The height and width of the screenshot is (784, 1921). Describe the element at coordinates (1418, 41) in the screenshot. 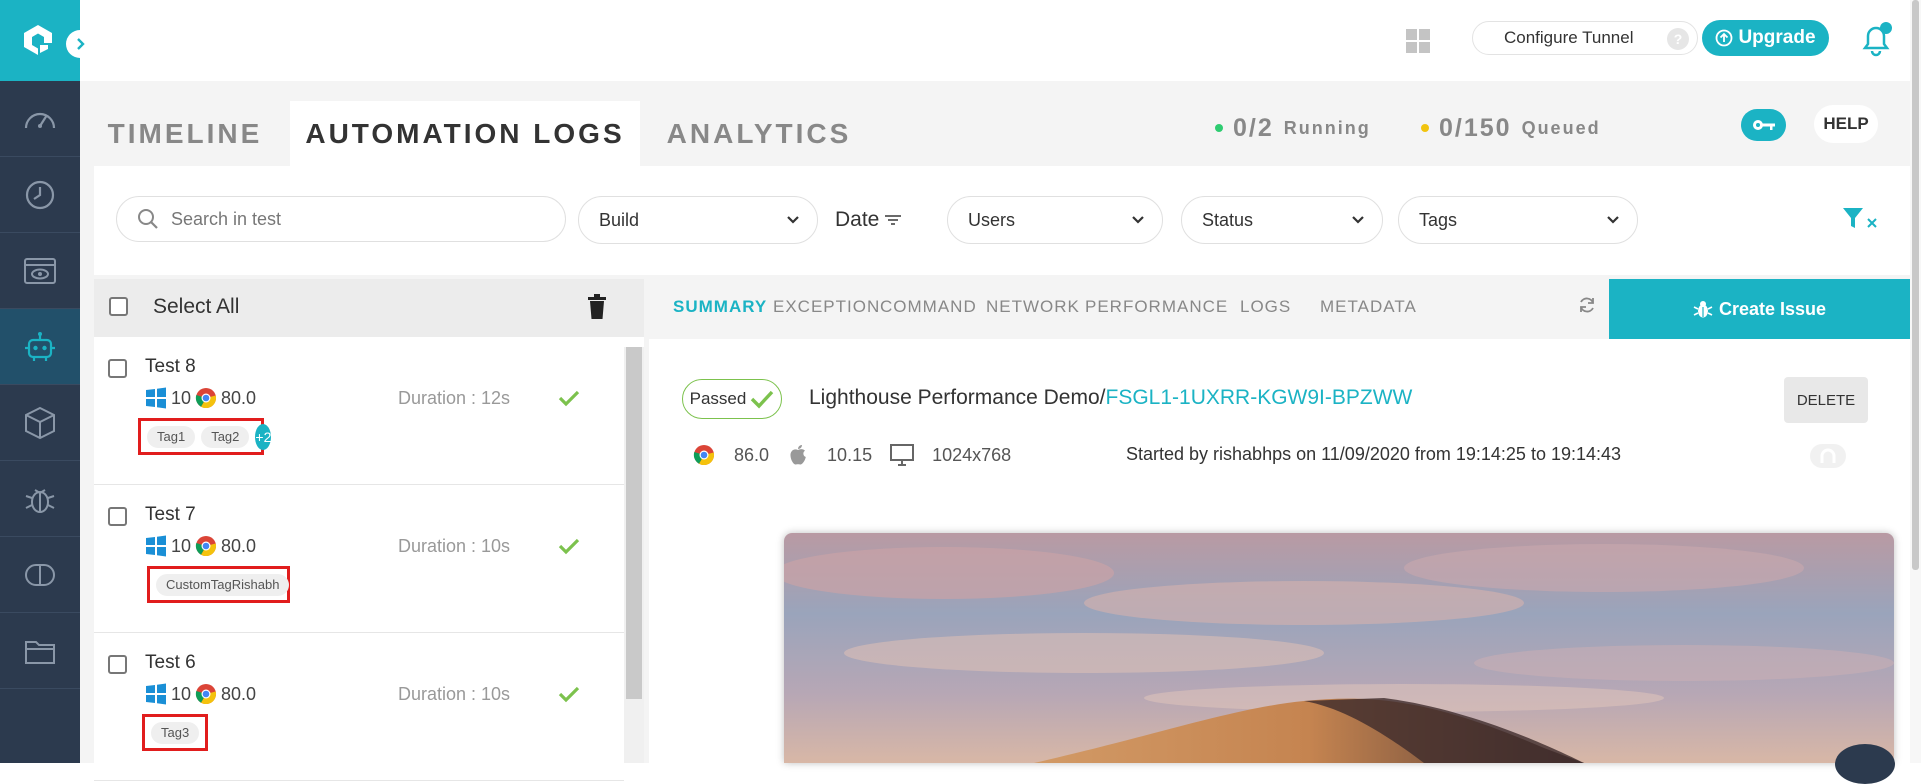

I see `apps-grid-icon` at that location.